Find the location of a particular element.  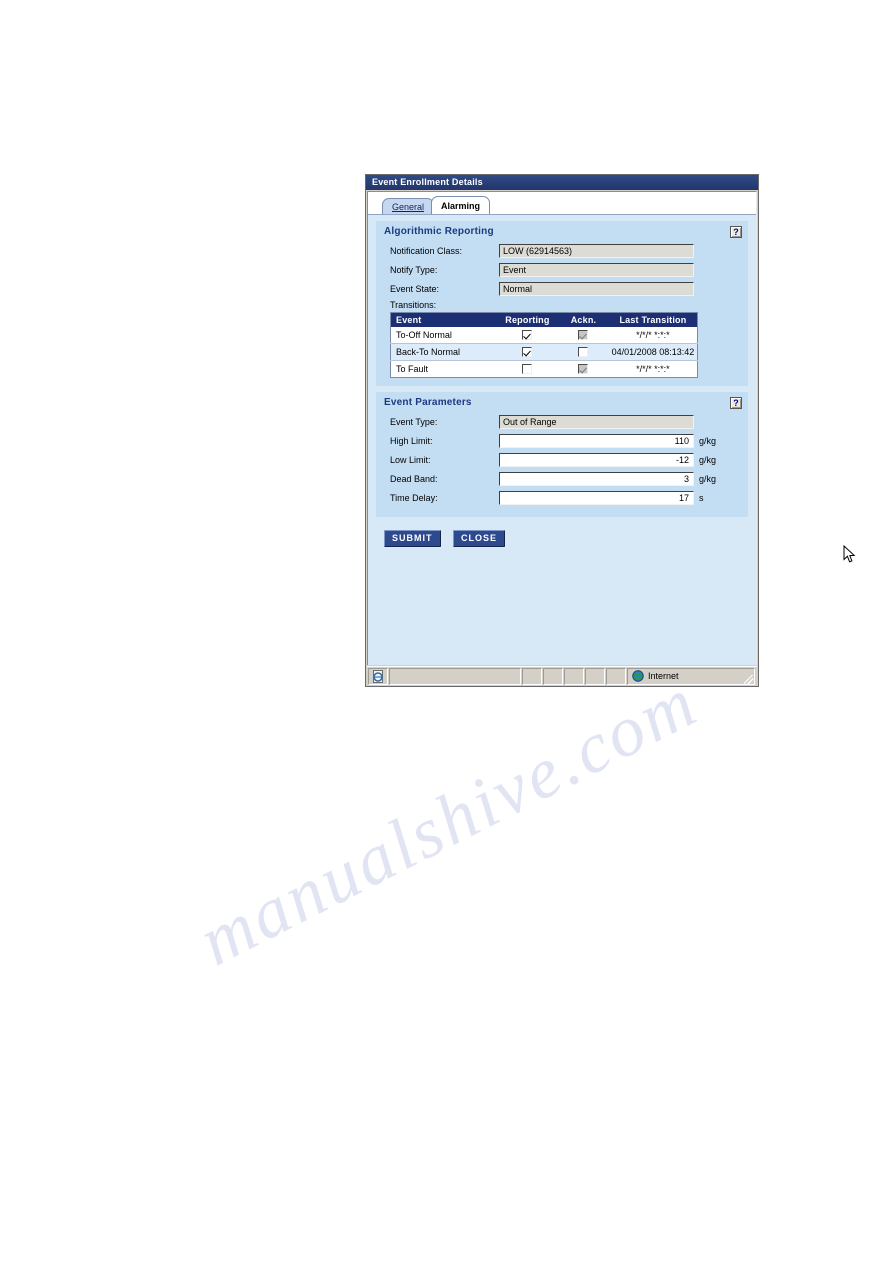

cell-event-name: To-Off Normal is located at coordinates (443, 335).